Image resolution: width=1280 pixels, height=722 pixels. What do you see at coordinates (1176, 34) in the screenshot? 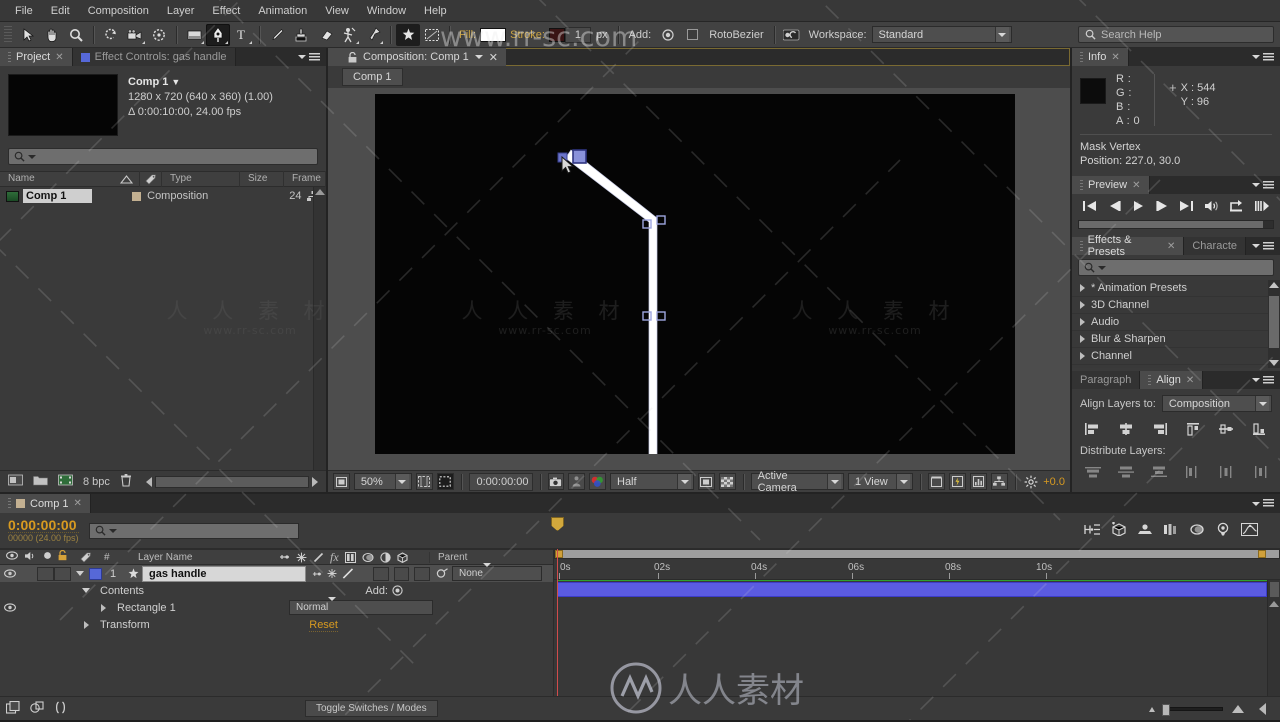
I see `search-help-input: Search Help` at bounding box center [1176, 34].